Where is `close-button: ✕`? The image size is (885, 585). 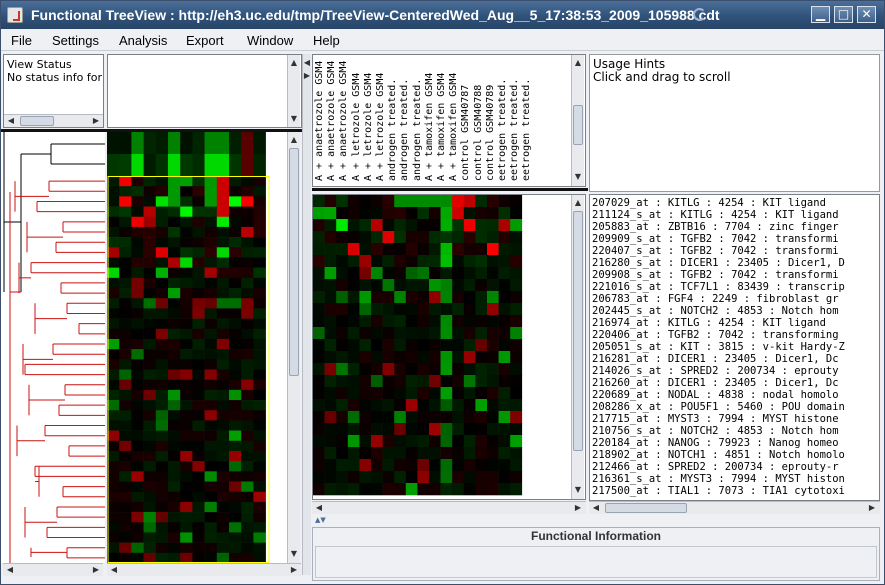 close-button: ✕ is located at coordinates (866, 14).